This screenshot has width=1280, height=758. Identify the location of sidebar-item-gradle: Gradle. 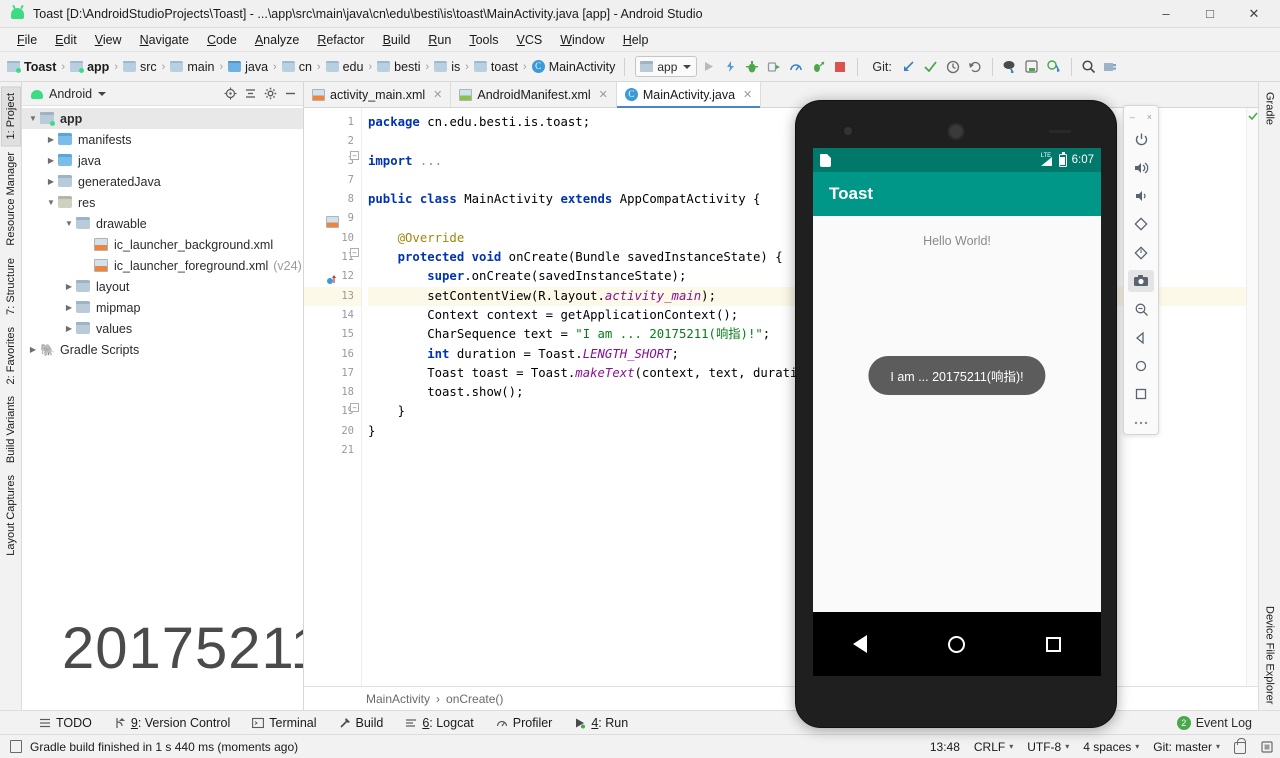
(1270, 108).